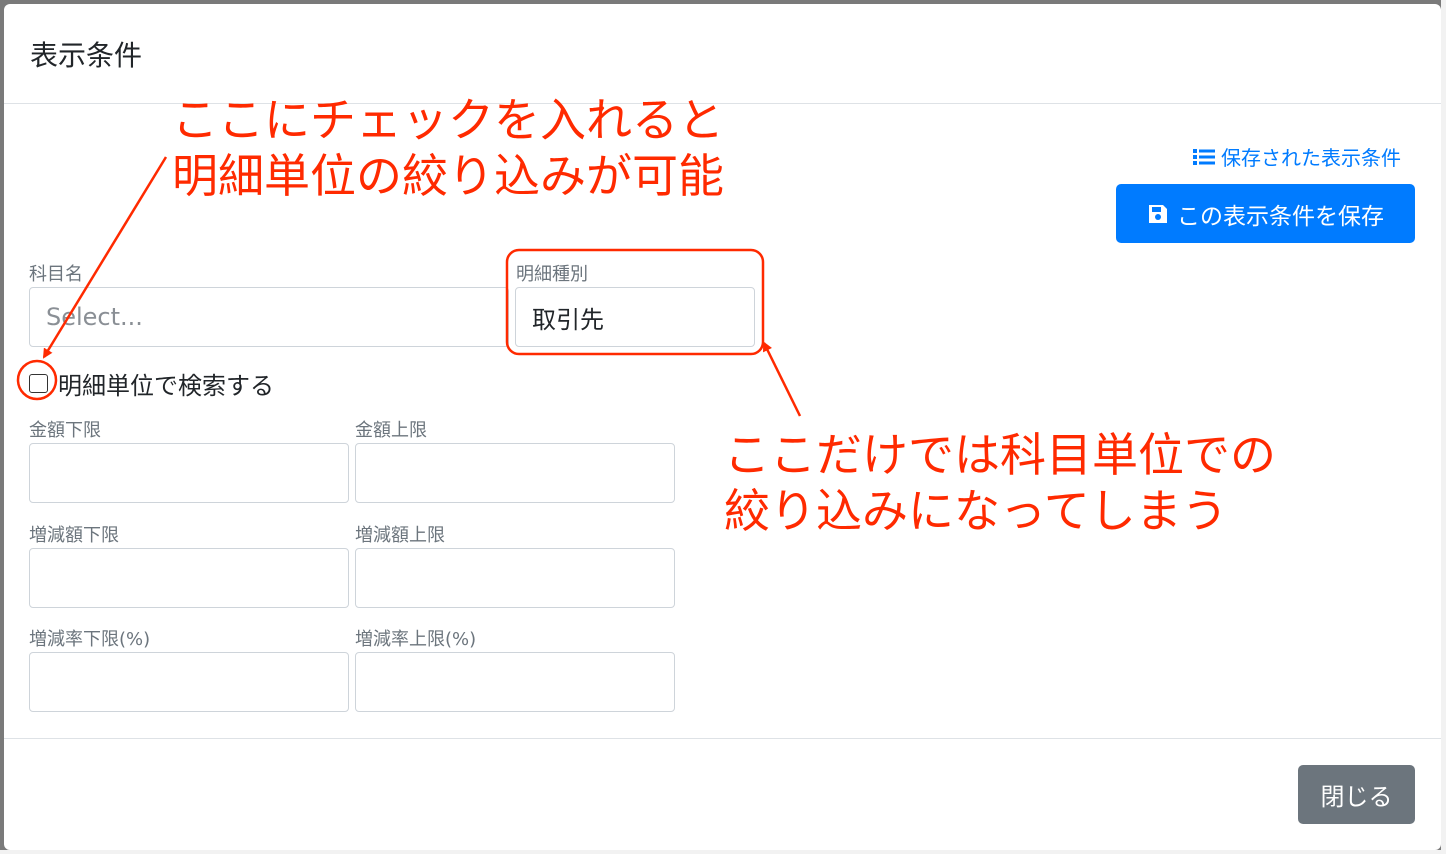 This screenshot has width=1446, height=854. Describe the element at coordinates (515, 473) in the screenshot. I see `amount-max-input` at that location.